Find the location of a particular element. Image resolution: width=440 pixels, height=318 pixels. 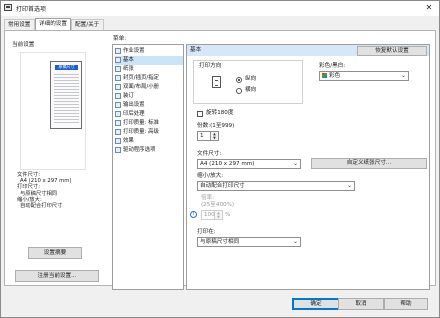

tree-item-effects: 效果 is located at coordinates (149, 141).